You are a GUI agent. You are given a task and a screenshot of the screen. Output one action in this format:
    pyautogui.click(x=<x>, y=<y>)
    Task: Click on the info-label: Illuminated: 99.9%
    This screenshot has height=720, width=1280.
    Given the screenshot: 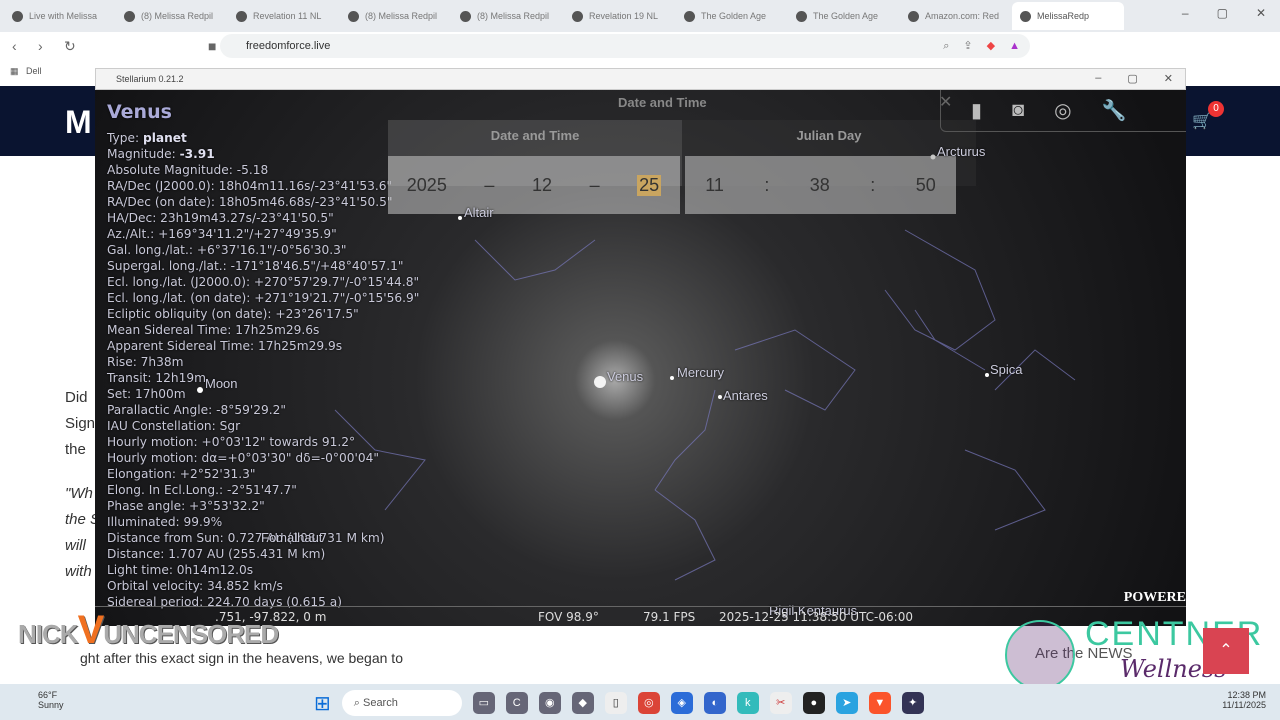 What is the action you would take?
    pyautogui.click(x=165, y=522)
    